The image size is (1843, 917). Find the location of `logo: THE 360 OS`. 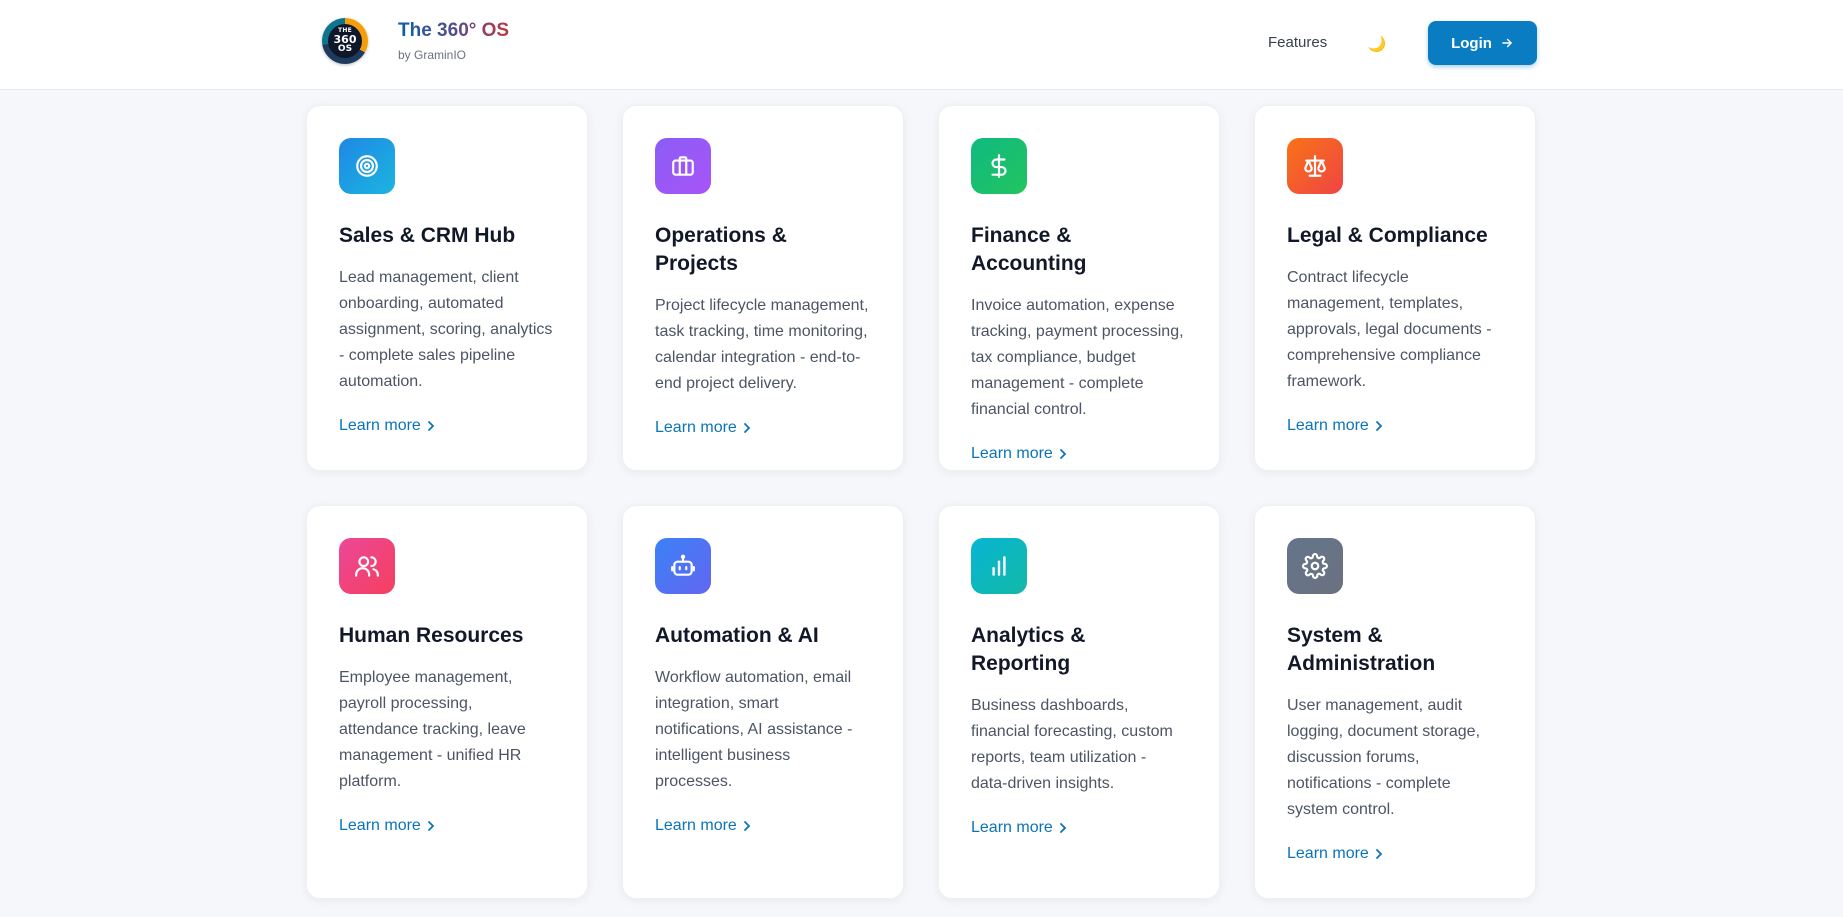

logo: THE 360 OS is located at coordinates (345, 41).